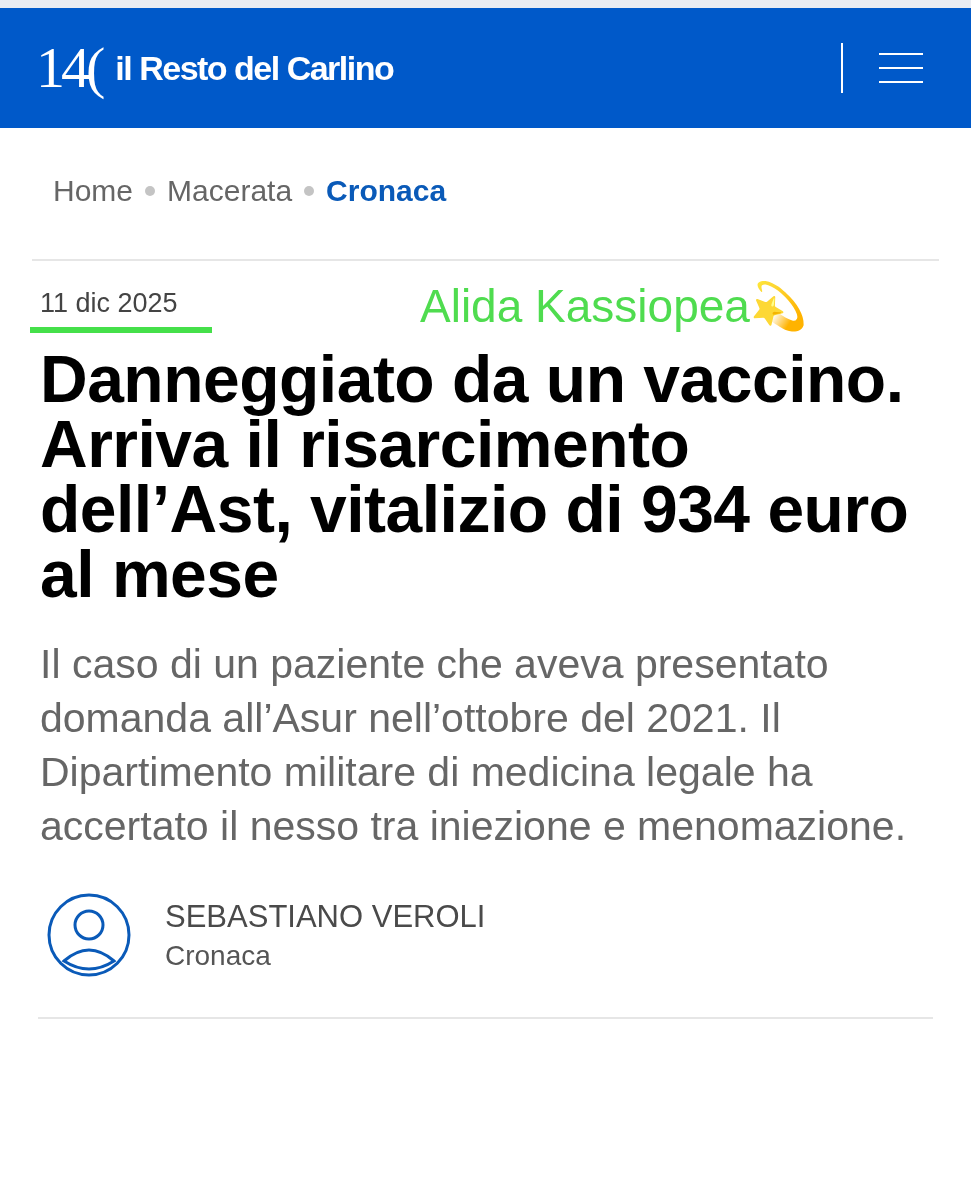 Image resolution: width=971 pixels, height=1200 pixels. I want to click on logo-number: 14(, so click(69, 68).